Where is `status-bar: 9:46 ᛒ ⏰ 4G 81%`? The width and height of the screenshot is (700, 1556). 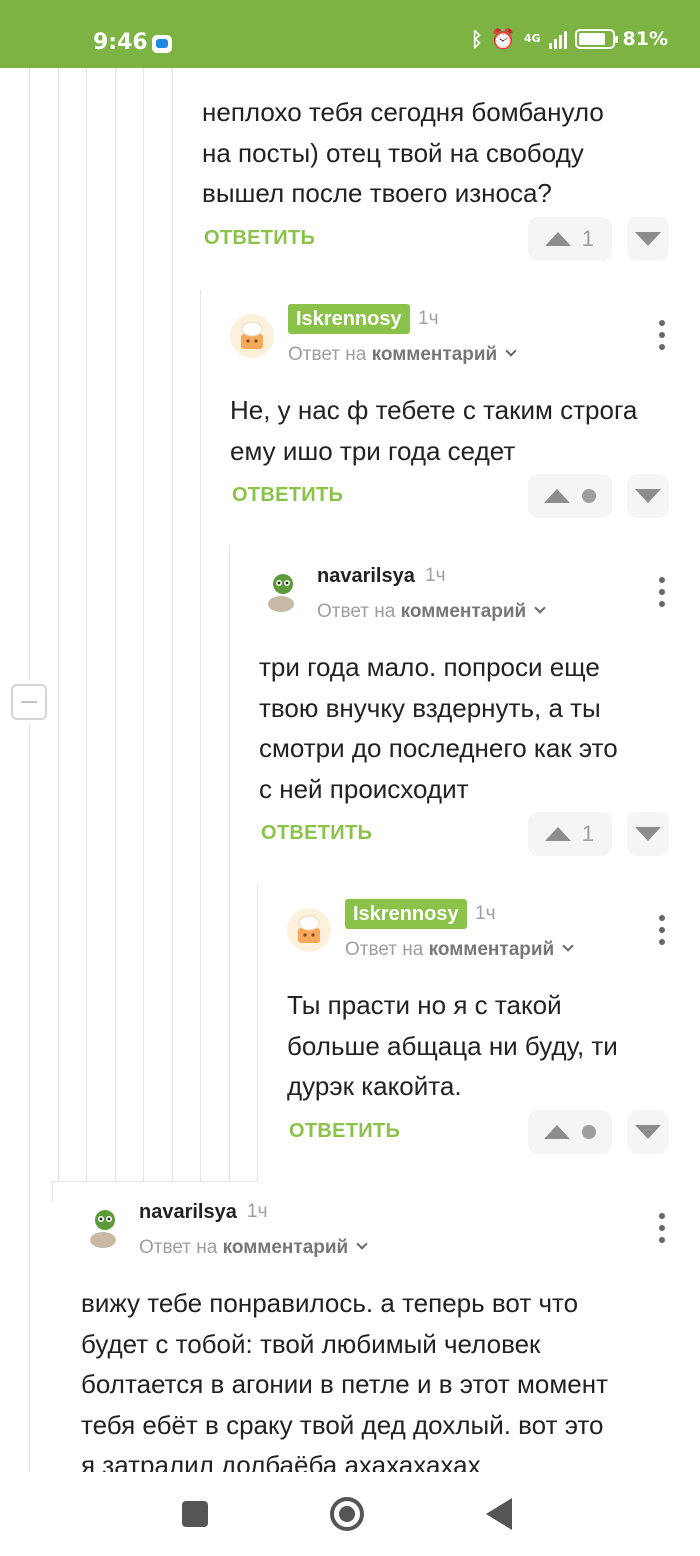
status-bar: 9:46 ᛒ ⏰ 4G 81% is located at coordinates (350, 34).